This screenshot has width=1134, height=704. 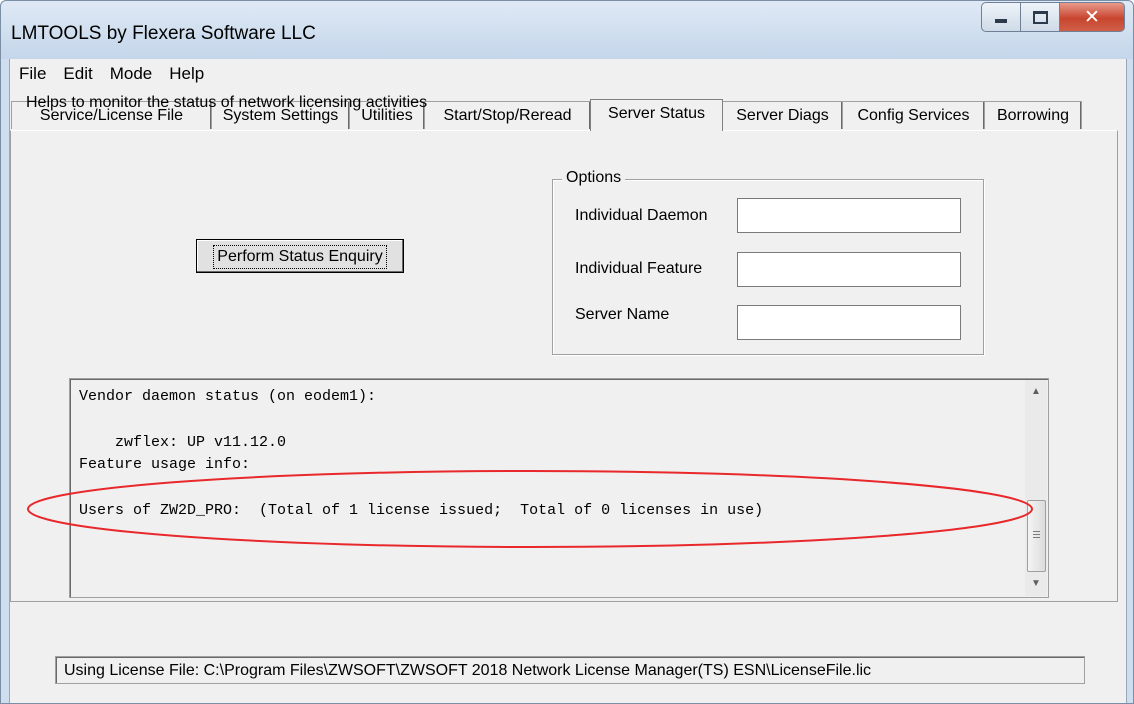 What do you see at coordinates (183, 442) in the screenshot?
I see `output-line: zwflex: UP v11.12.0` at bounding box center [183, 442].